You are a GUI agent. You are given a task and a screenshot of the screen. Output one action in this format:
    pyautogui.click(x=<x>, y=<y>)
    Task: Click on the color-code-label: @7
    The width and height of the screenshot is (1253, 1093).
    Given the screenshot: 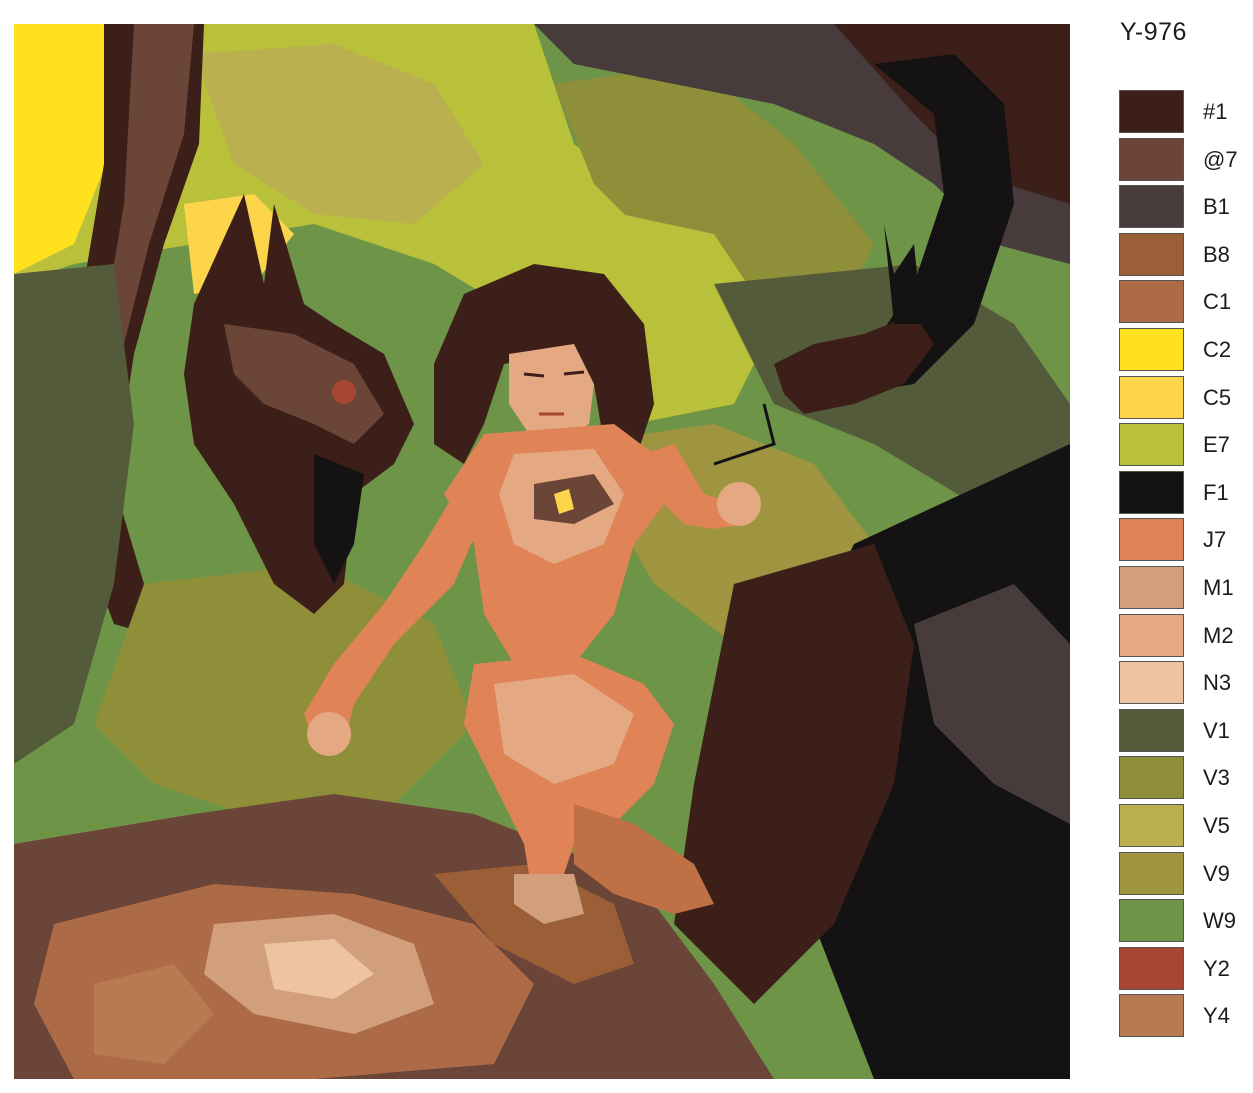 What is the action you would take?
    pyautogui.click(x=1220, y=159)
    